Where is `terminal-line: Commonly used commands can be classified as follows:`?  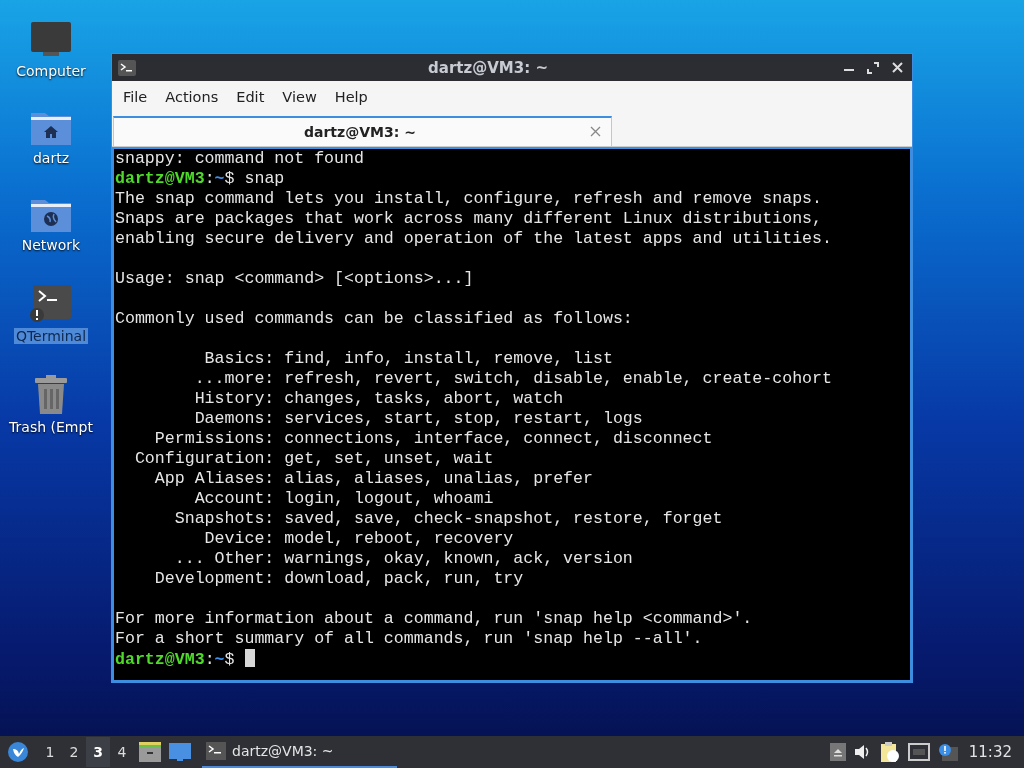 terminal-line: Commonly used commands can be classified as follows: is located at coordinates (374, 319).